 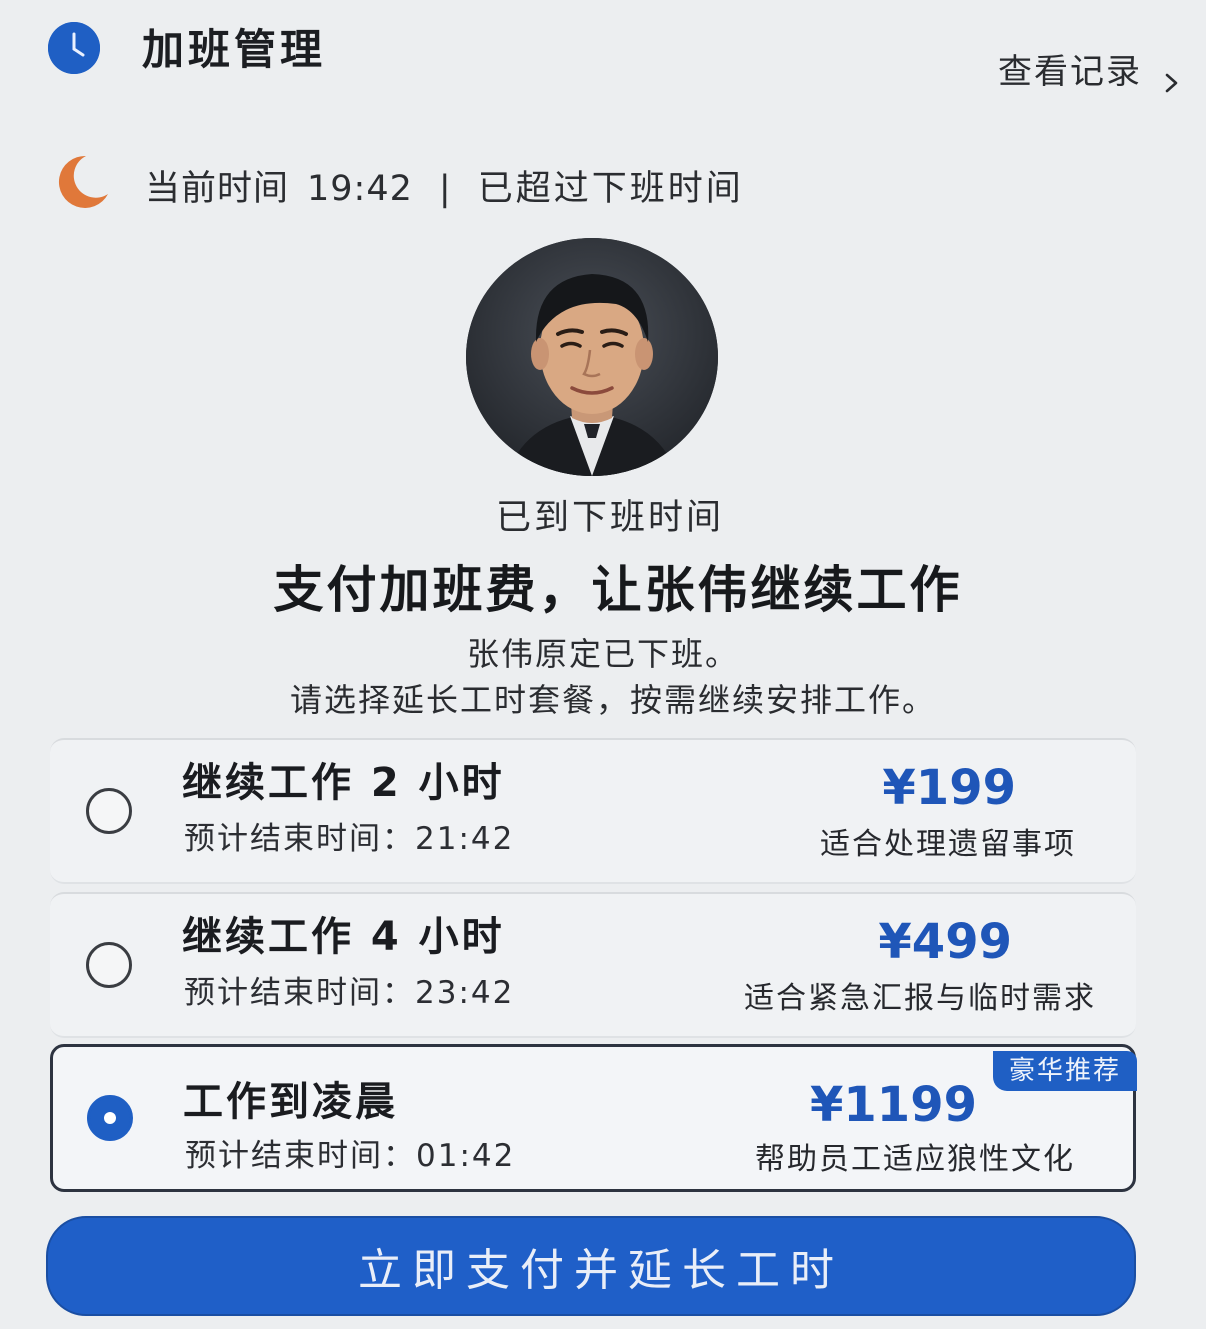 I want to click on plan-option-2h: 继续工作 2 小时 预计结束时间：21:42 ¥199 适合处理遗留事项, so click(x=593, y=811).